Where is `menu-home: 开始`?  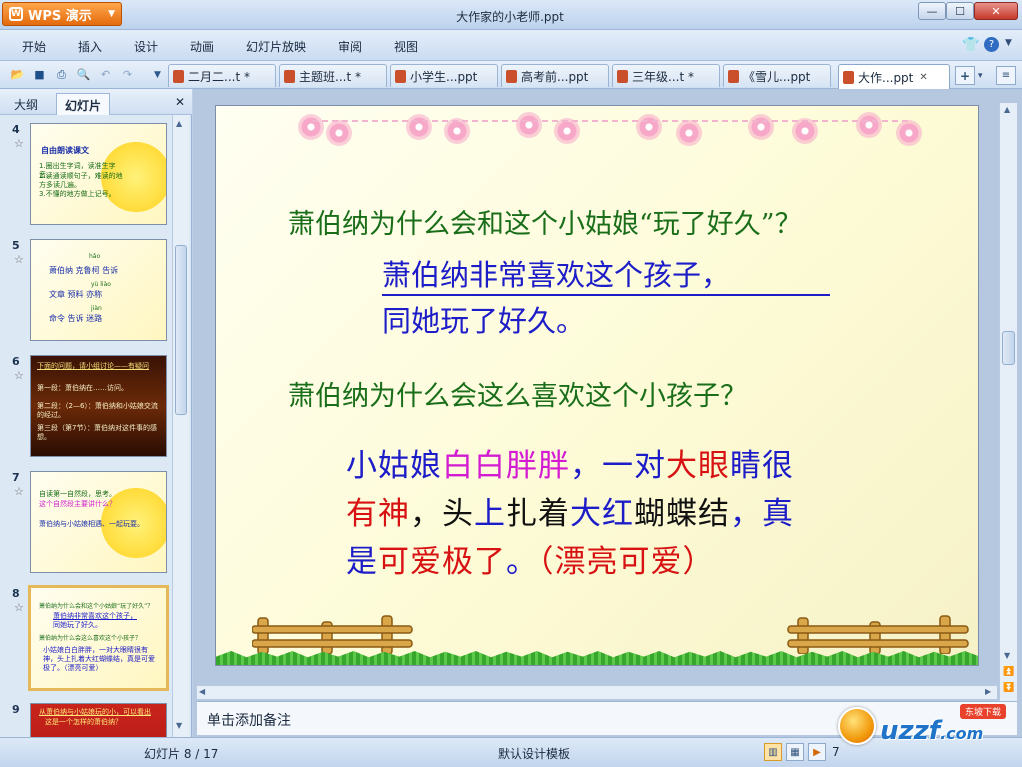
menu-home: 开始 is located at coordinates (34, 46).